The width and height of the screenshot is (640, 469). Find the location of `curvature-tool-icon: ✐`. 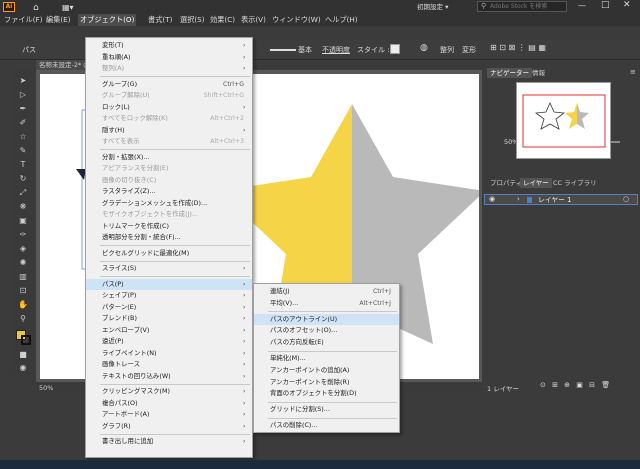

curvature-tool-icon: ✐ is located at coordinates (23, 123).